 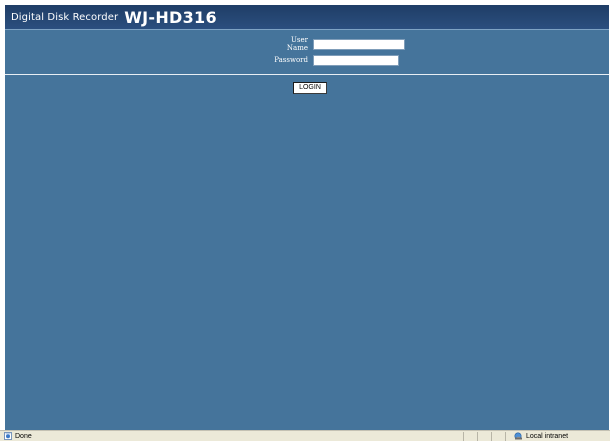 What do you see at coordinates (170, 17) in the screenshot?
I see `model-title: WJ-HD316` at bounding box center [170, 17].